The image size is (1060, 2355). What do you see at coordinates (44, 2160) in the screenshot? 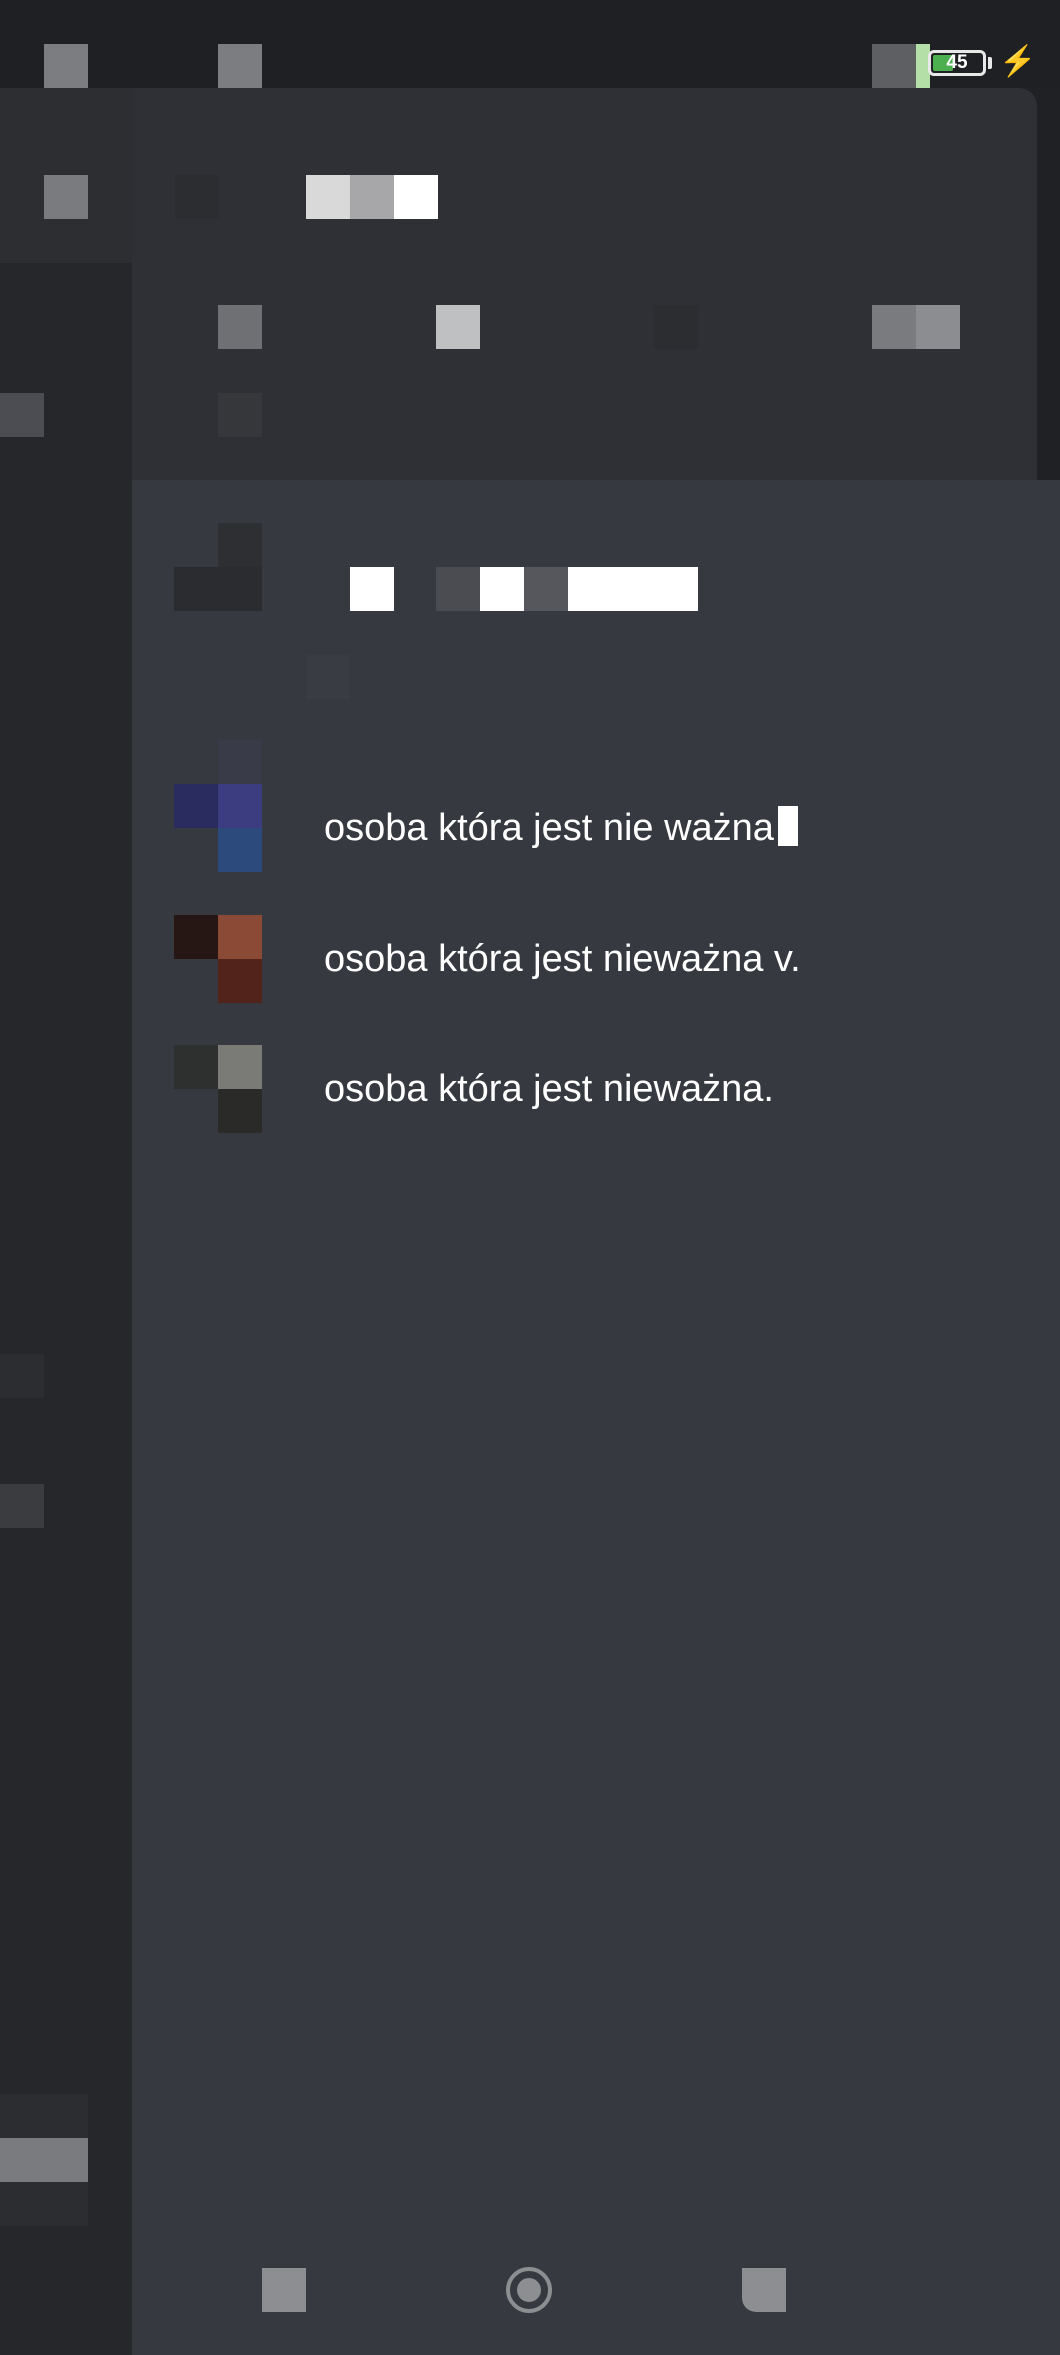
I see `add-server-icon` at bounding box center [44, 2160].